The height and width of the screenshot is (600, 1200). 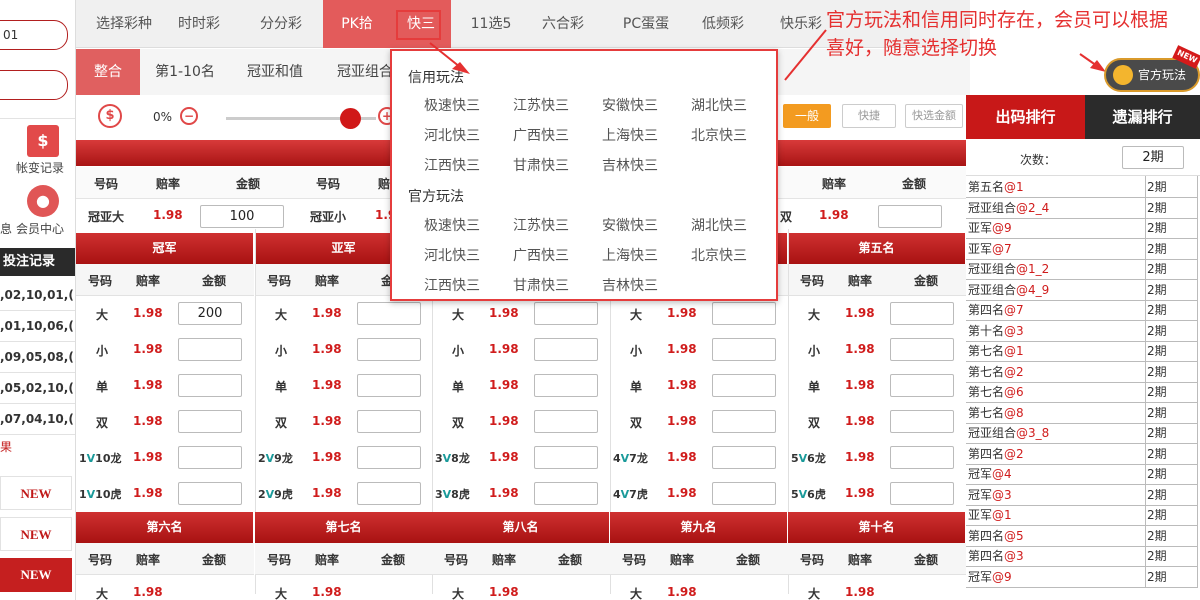 What do you see at coordinates (1162, 75) in the screenshot?
I see `official-play-button-label: 官方玩法` at bounding box center [1162, 75].